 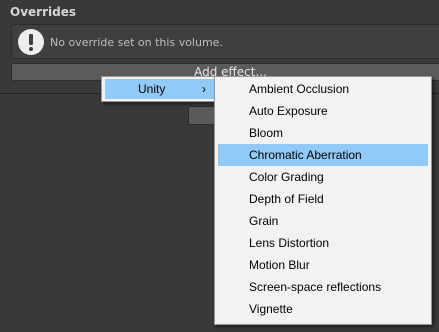 I want to click on menu-item-label: Unity, so click(x=152, y=89).